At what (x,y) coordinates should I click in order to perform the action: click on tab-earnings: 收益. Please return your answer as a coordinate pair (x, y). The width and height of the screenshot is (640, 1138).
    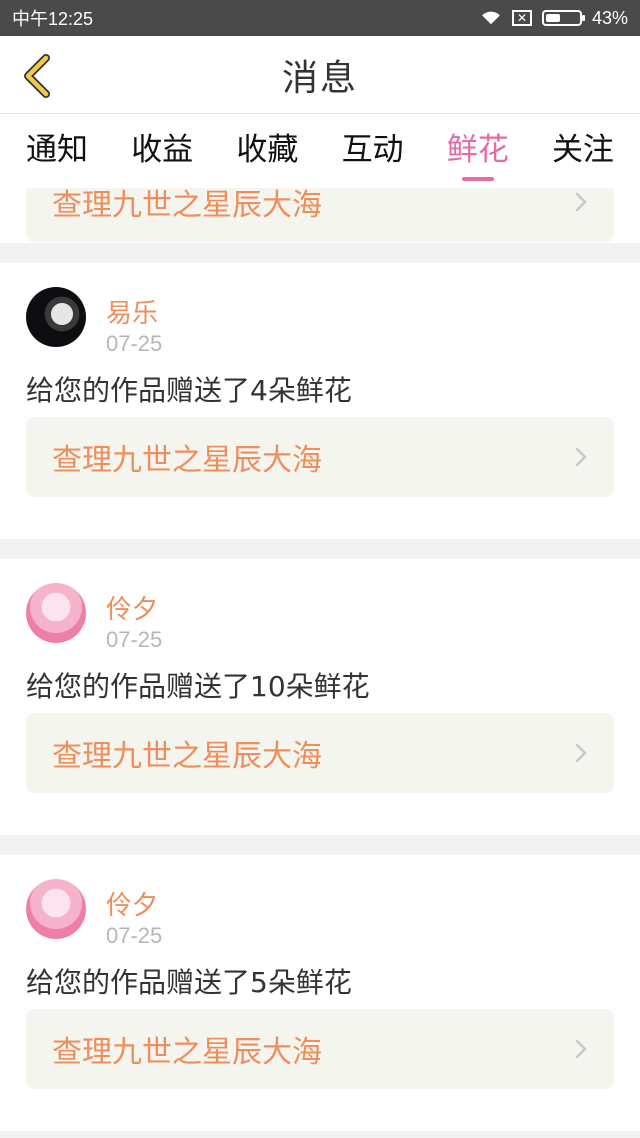
    Looking at the image, I should click on (162, 151).